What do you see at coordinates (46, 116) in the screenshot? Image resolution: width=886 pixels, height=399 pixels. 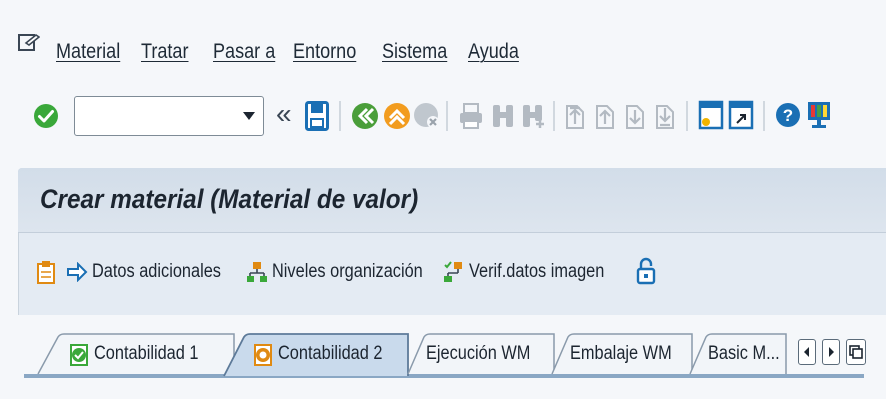 I see `enter-checkmark-icon` at bounding box center [46, 116].